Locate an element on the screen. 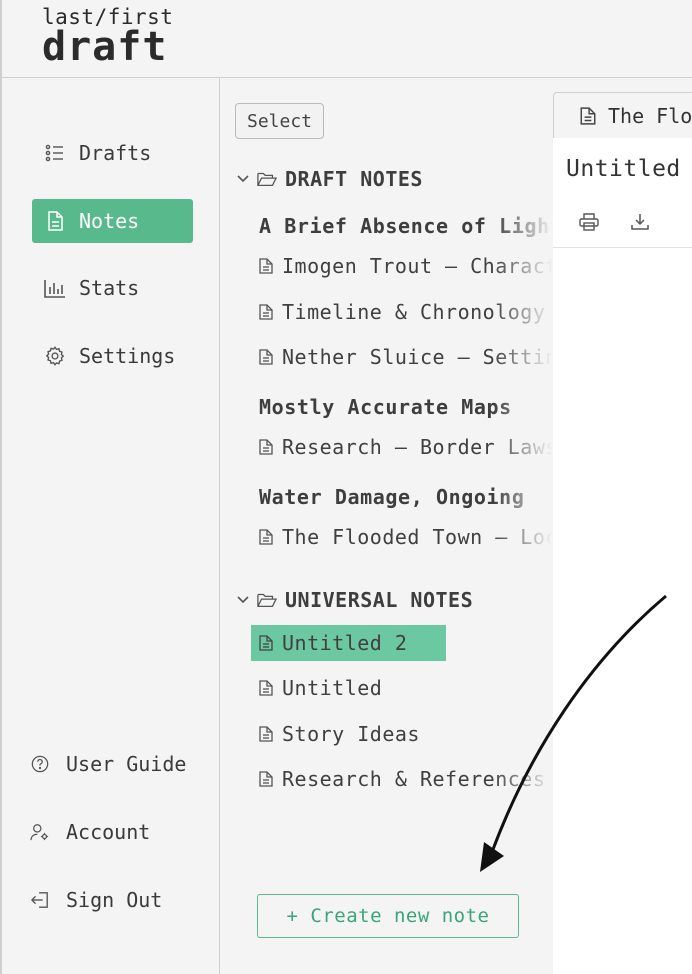  note-label: Imogen Trout — Character is located at coordinates (417, 266).